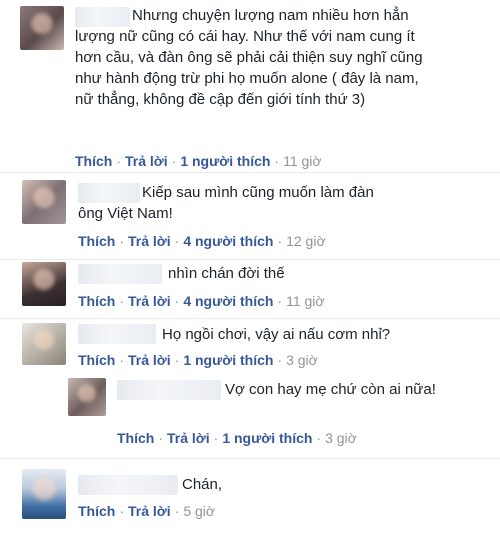  What do you see at coordinates (199, 511) in the screenshot?
I see `comment-time: 5 giờ` at bounding box center [199, 511].